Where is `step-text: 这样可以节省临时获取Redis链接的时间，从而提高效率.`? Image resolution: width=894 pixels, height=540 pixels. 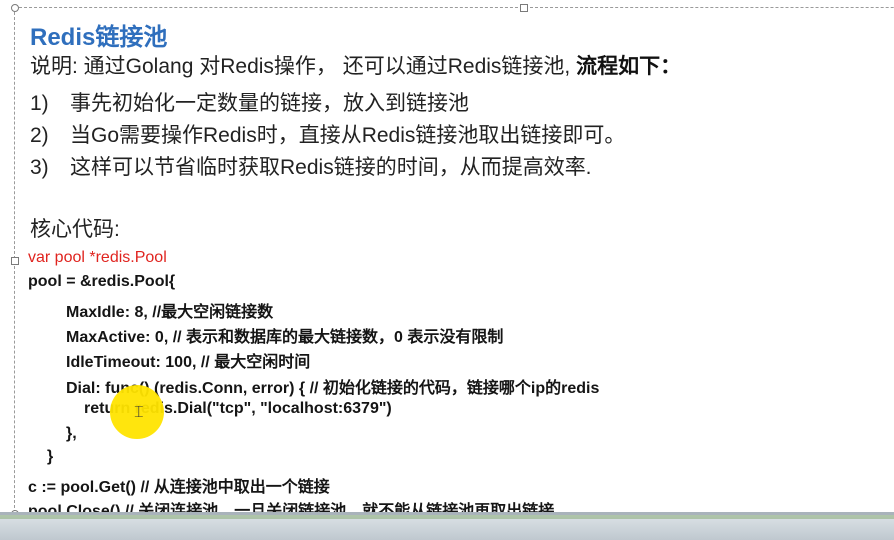 step-text: 这样可以节省临时获取Redis链接的时间，从而提高效率. is located at coordinates (331, 167).